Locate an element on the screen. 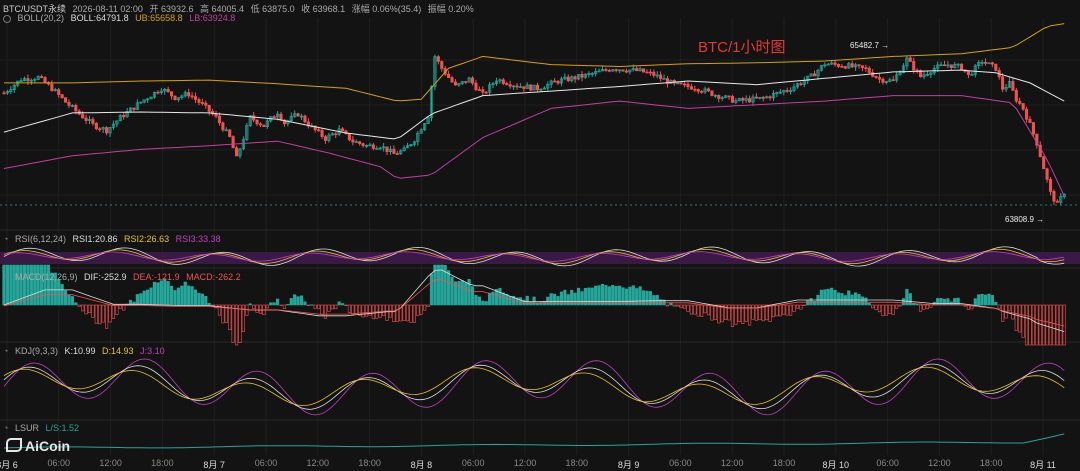 The height and width of the screenshot is (471, 1080). lsur-name: LSUR is located at coordinates (26, 428).